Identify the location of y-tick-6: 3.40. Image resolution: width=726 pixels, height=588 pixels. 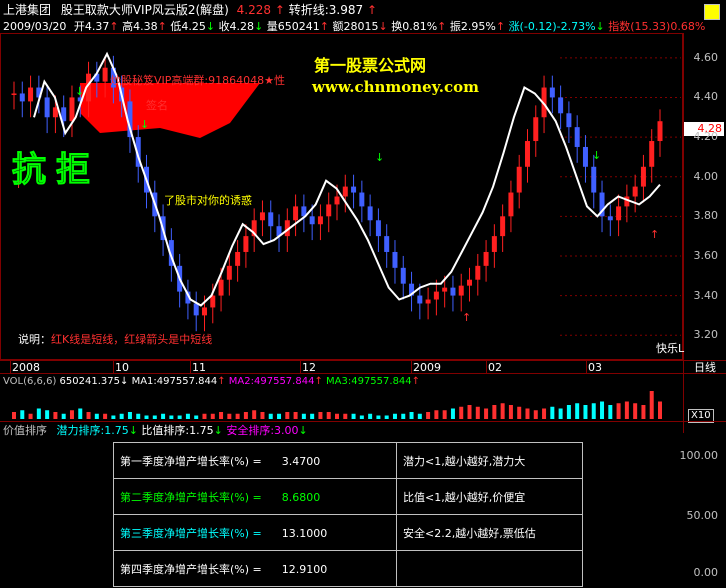
(706, 295).